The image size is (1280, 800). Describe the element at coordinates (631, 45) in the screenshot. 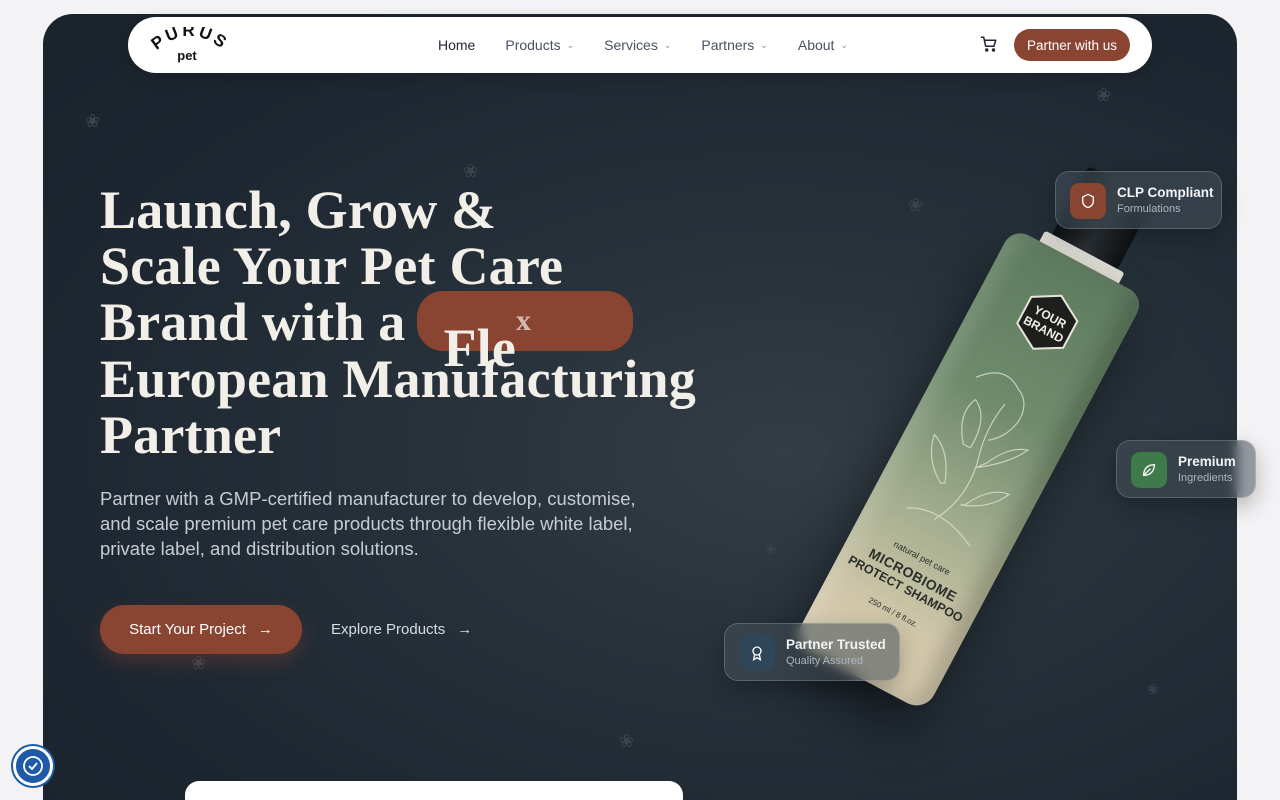

I see `nav-item-label: Services` at that location.